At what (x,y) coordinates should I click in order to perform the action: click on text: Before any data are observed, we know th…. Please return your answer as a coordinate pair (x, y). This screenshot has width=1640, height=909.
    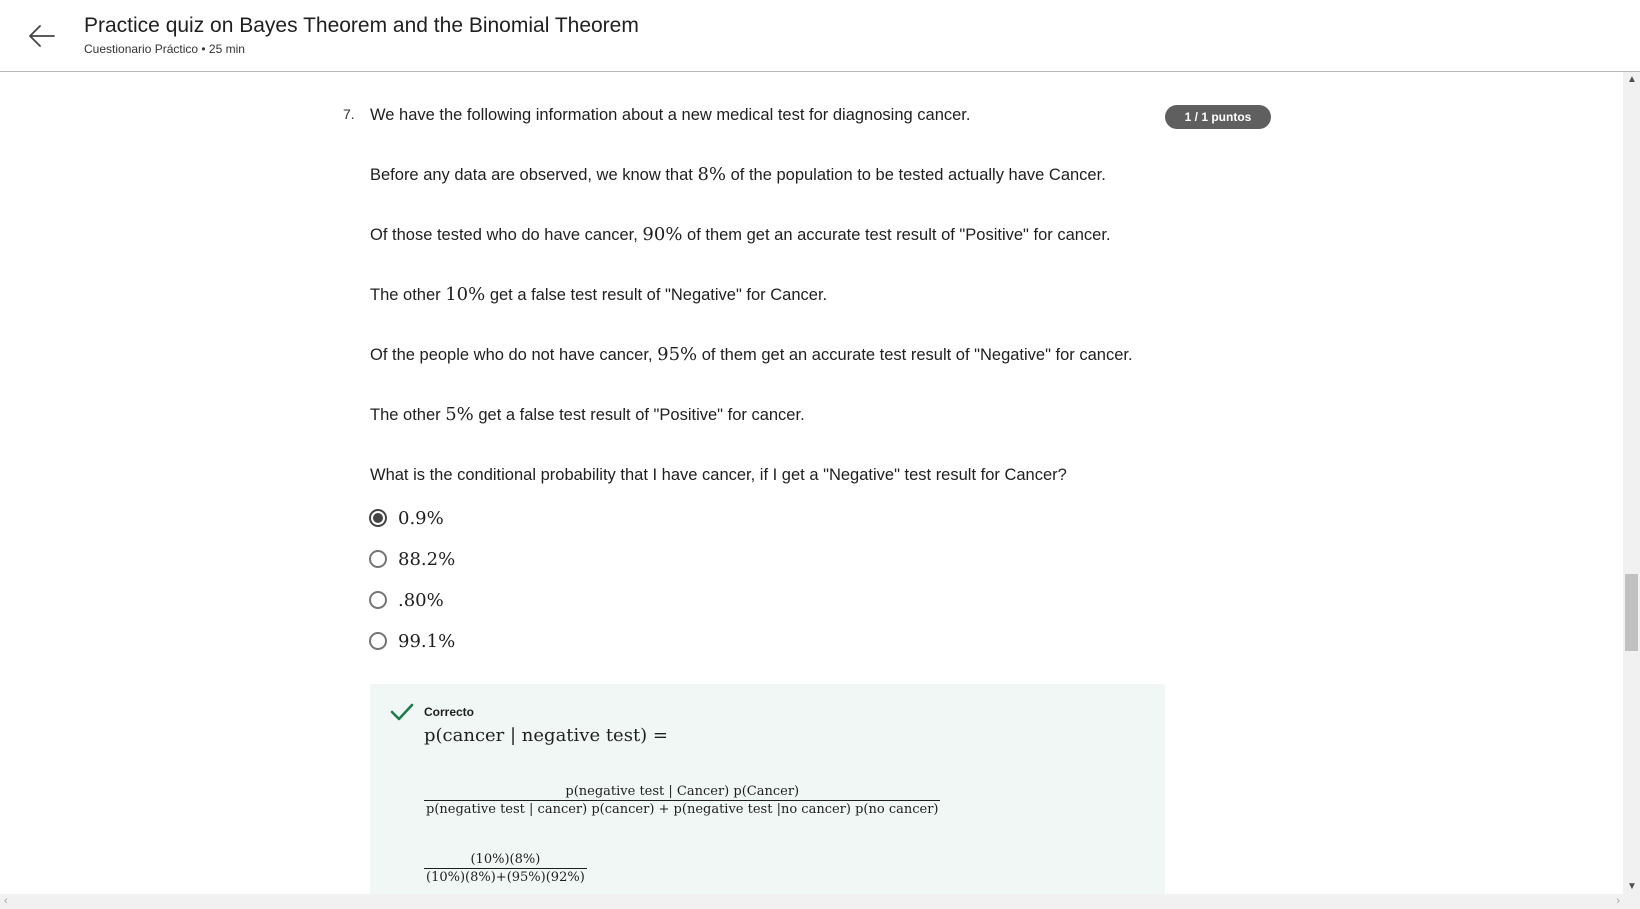
    Looking at the image, I should click on (534, 175).